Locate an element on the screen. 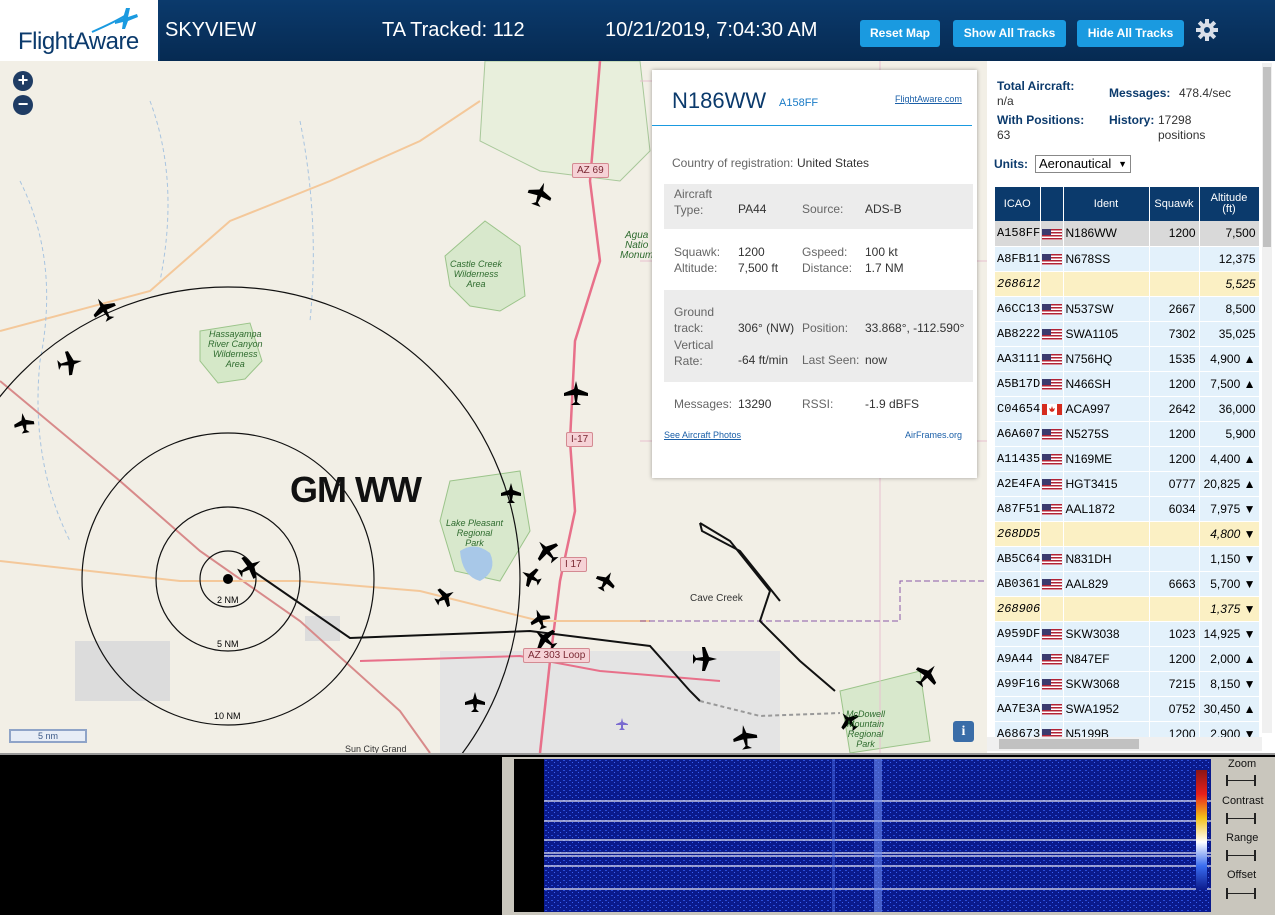 Image resolution: width=1275 pixels, height=915 pixels. contrast-slider is located at coordinates (1241, 818).